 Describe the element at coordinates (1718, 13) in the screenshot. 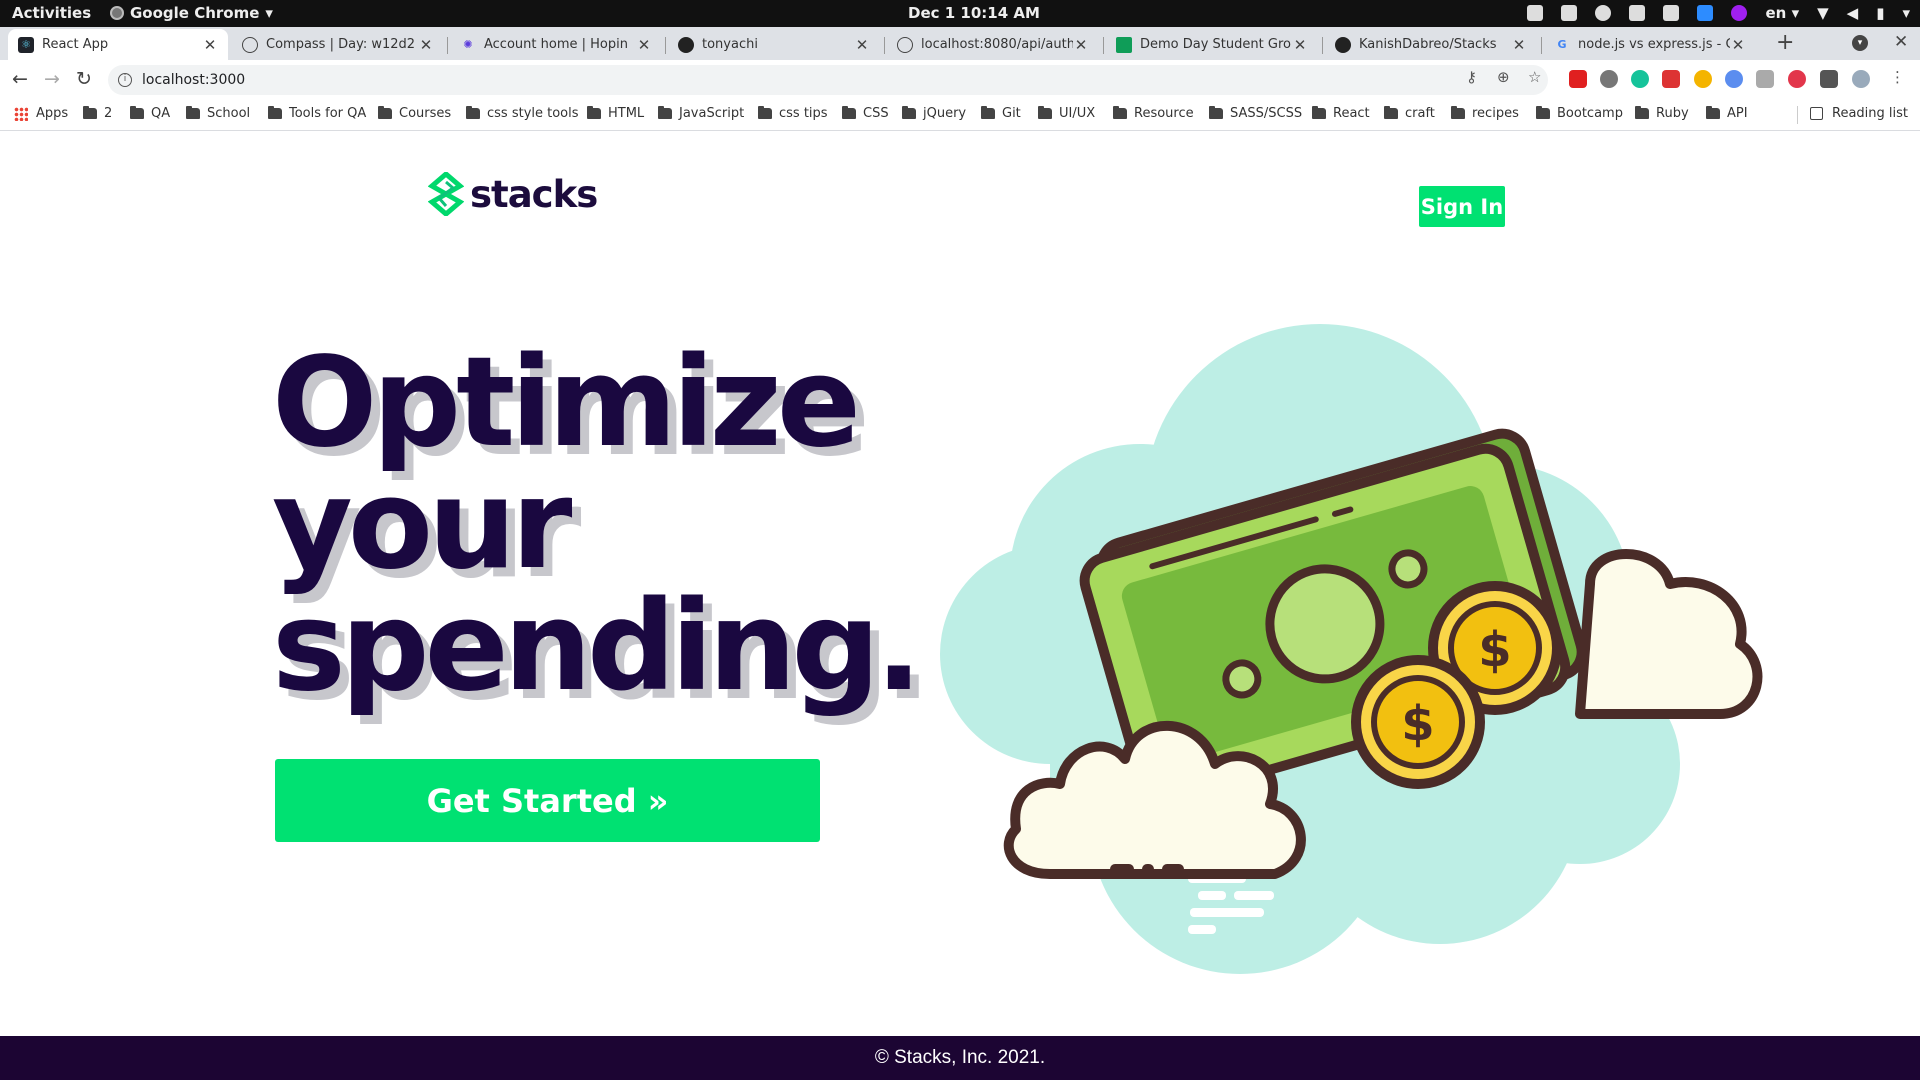

I see `system-tray: en ▾ ▼ ◀ ▮ ▾` at that location.